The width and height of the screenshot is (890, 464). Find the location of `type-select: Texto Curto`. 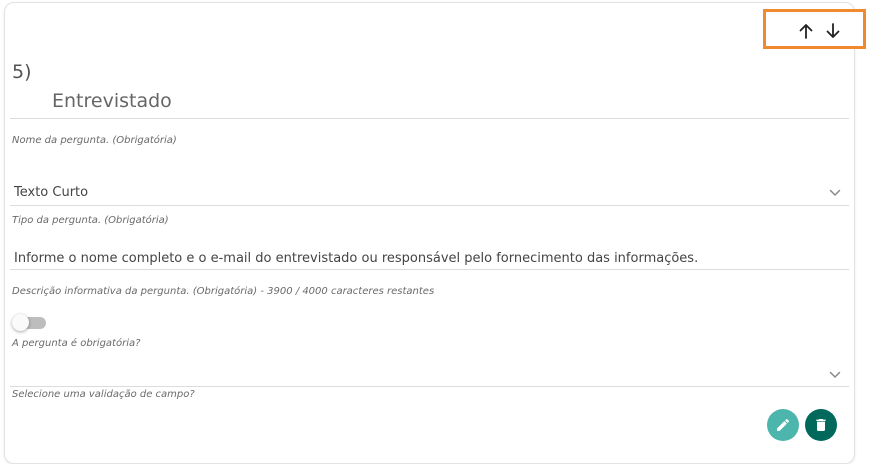

type-select: Texto Curto is located at coordinates (51, 192).